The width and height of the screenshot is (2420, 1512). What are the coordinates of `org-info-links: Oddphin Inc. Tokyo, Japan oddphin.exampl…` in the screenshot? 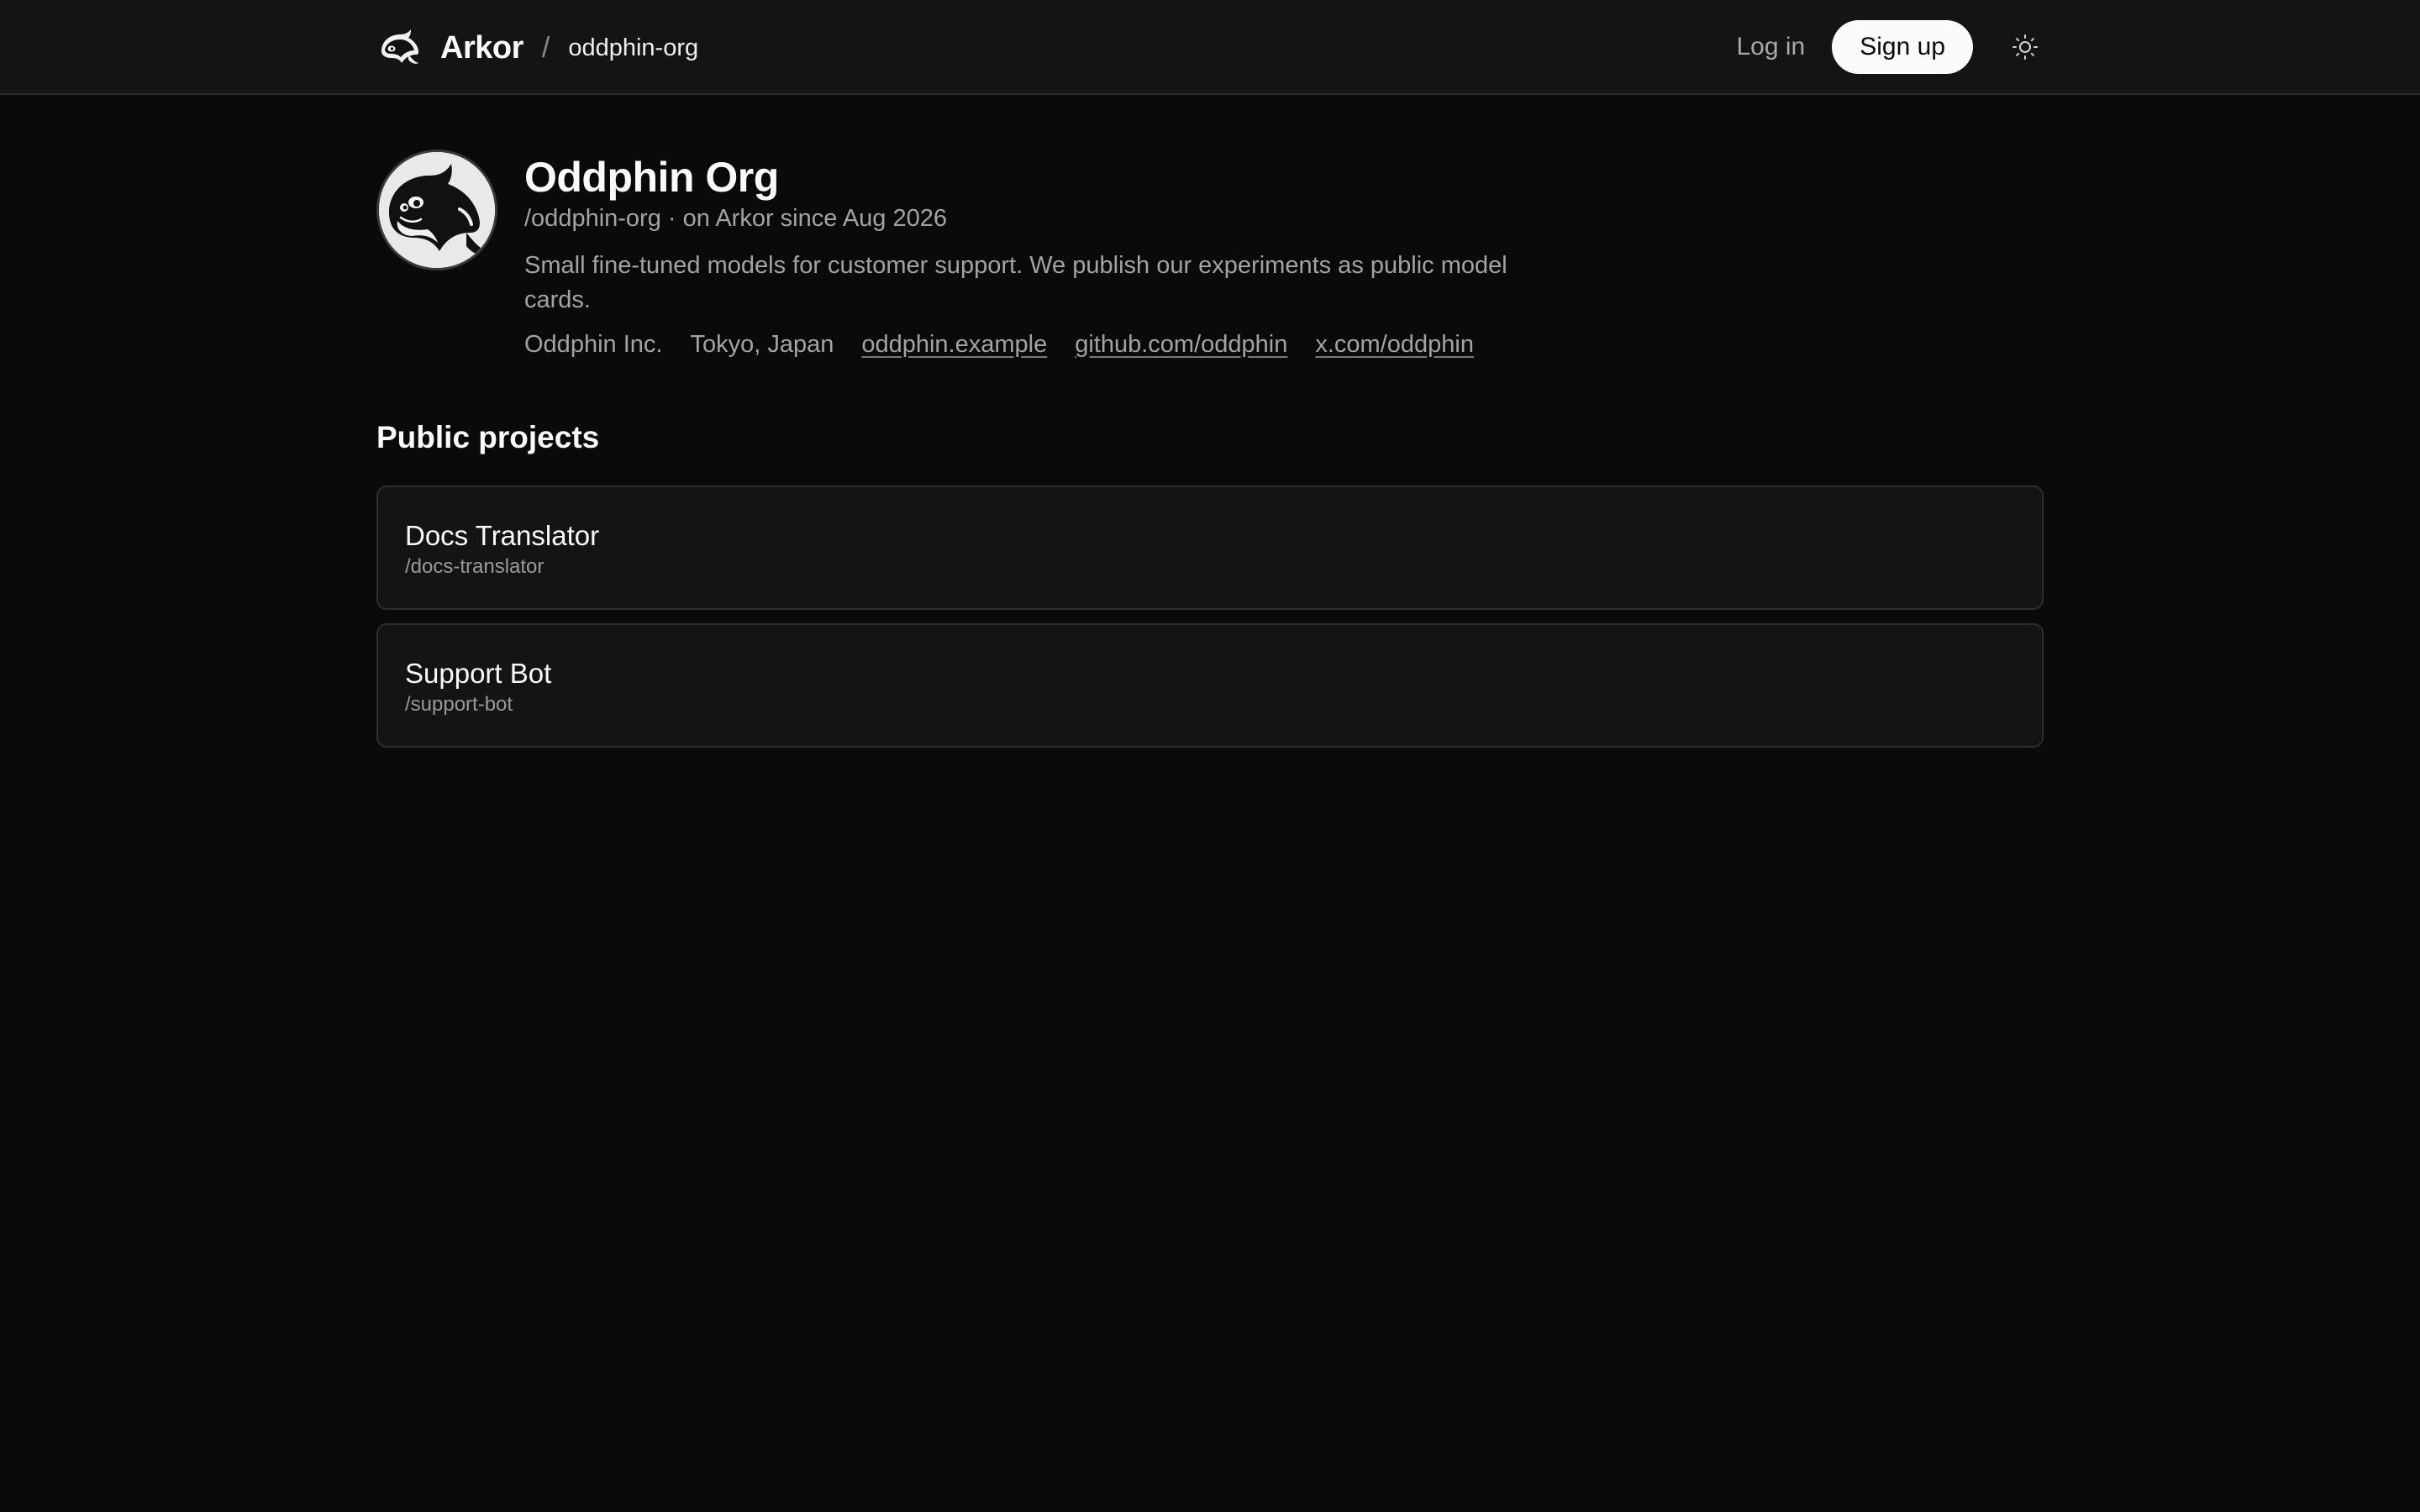 It's located at (999, 345).